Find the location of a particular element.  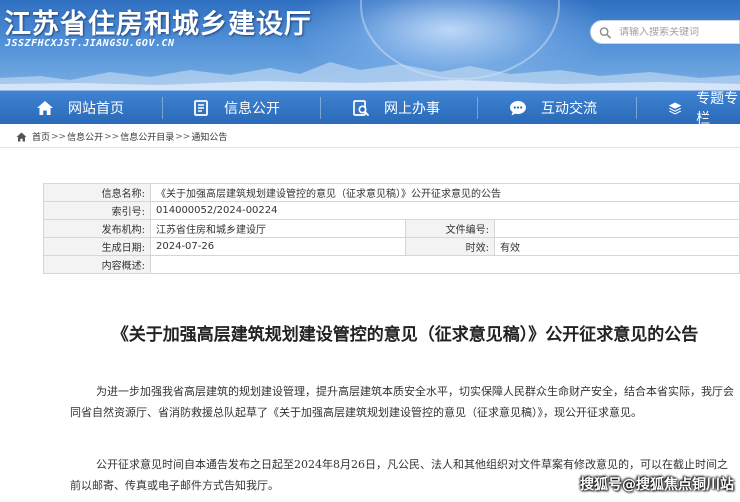

search-box is located at coordinates (665, 32).